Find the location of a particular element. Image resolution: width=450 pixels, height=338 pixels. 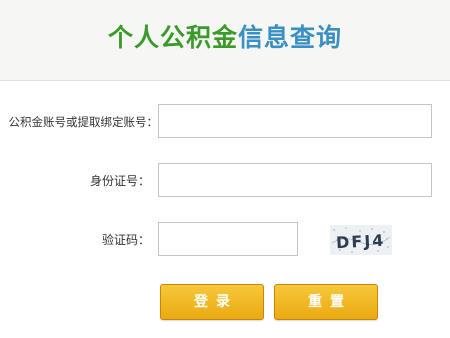

id-number-label: 身份证号： is located at coordinates (119, 181).